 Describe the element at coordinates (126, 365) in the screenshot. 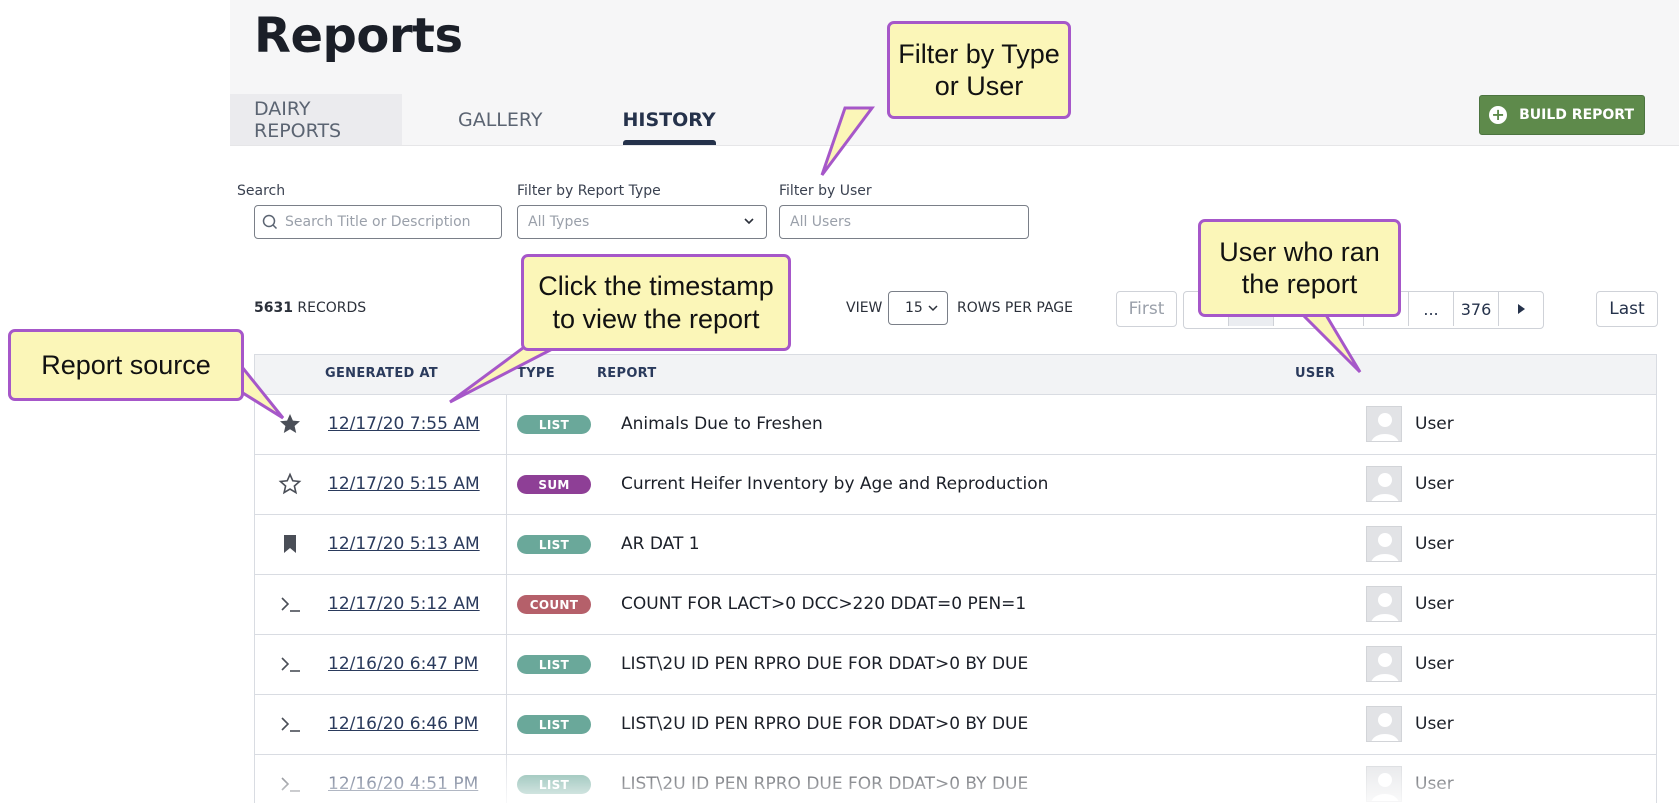

I see `source-callout: Report source` at that location.